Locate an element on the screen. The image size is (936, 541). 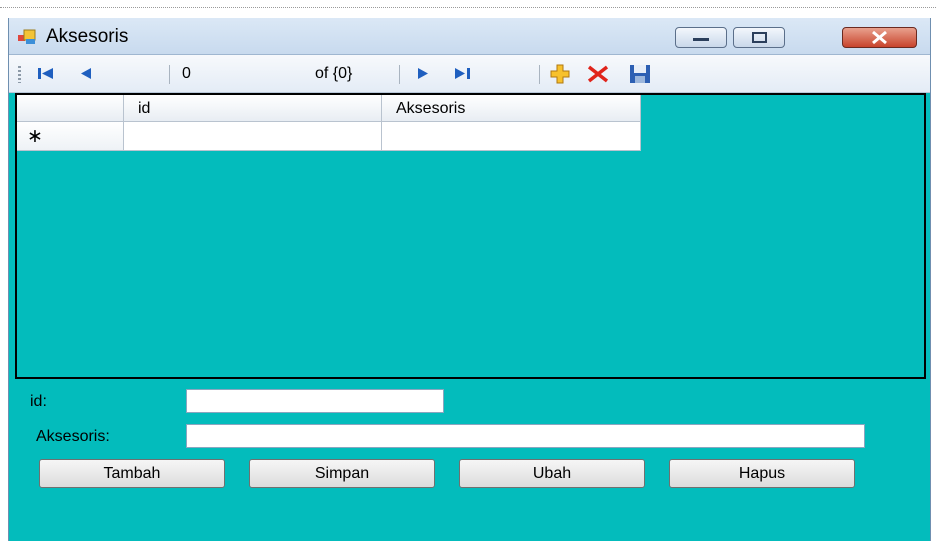
count-label: of {0} is located at coordinates (334, 73).